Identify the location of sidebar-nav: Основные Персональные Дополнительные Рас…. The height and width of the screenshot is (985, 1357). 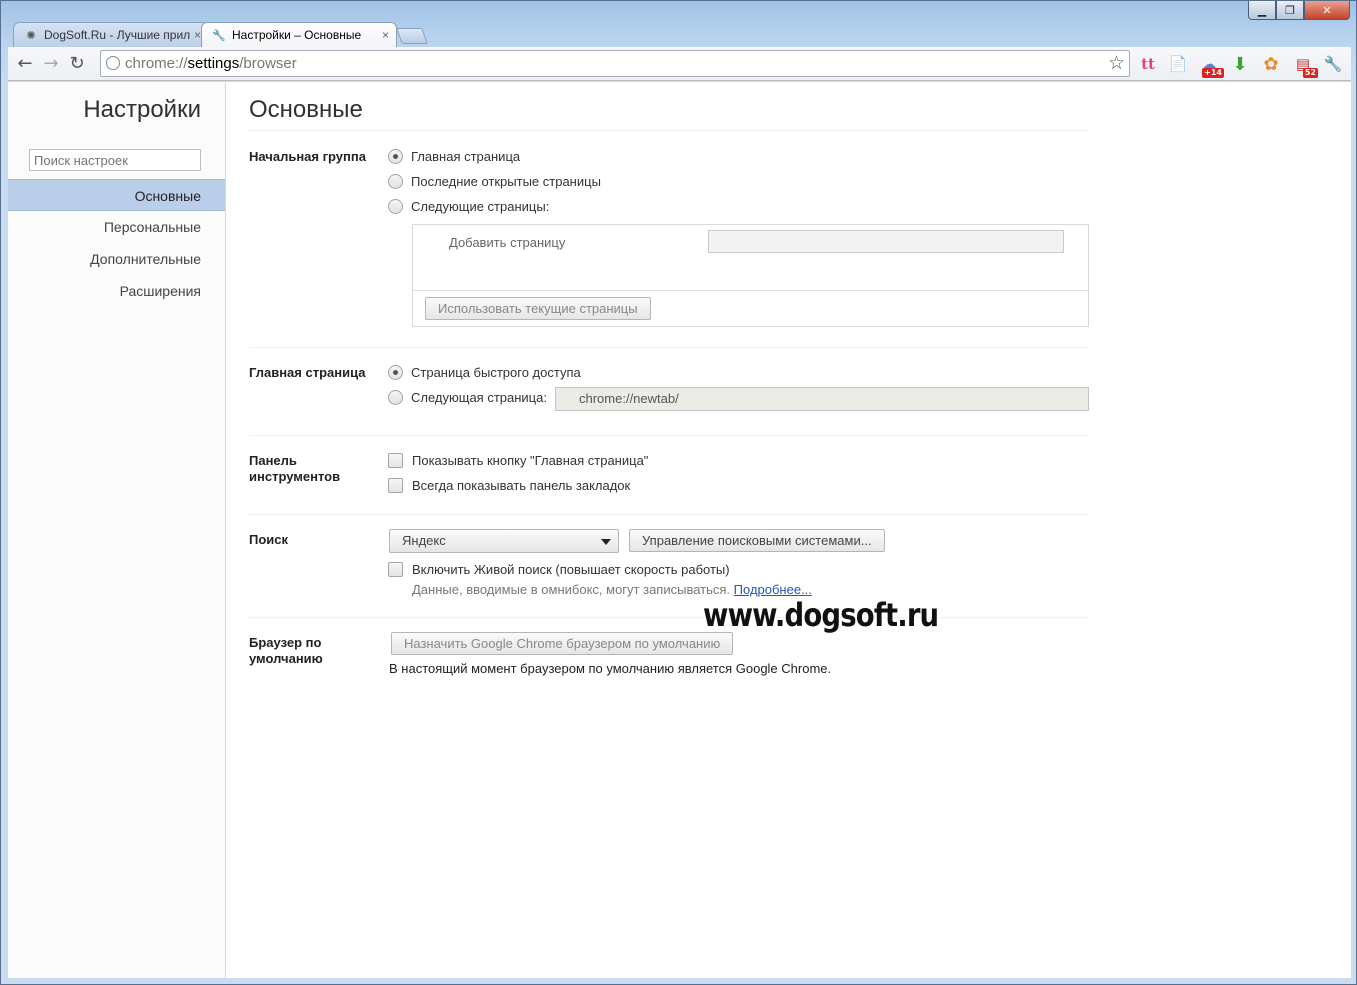
(116, 243).